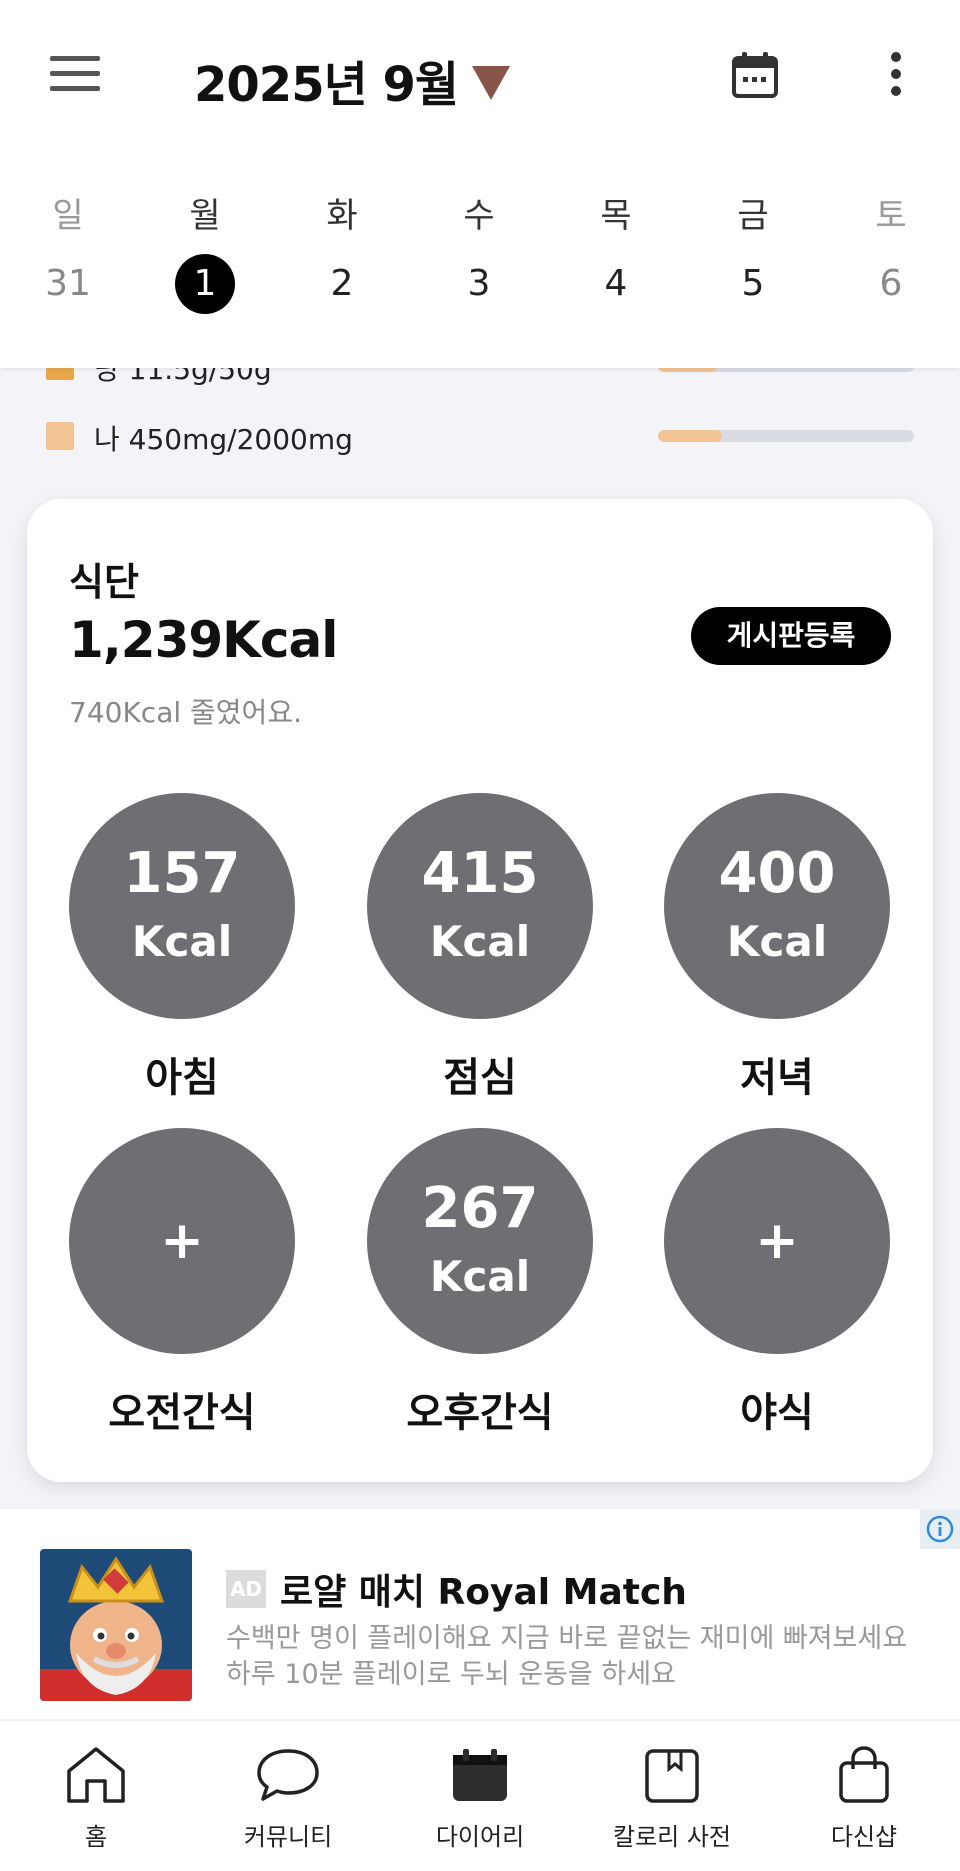  What do you see at coordinates (342, 284) in the screenshot?
I see `date-cell: 2` at bounding box center [342, 284].